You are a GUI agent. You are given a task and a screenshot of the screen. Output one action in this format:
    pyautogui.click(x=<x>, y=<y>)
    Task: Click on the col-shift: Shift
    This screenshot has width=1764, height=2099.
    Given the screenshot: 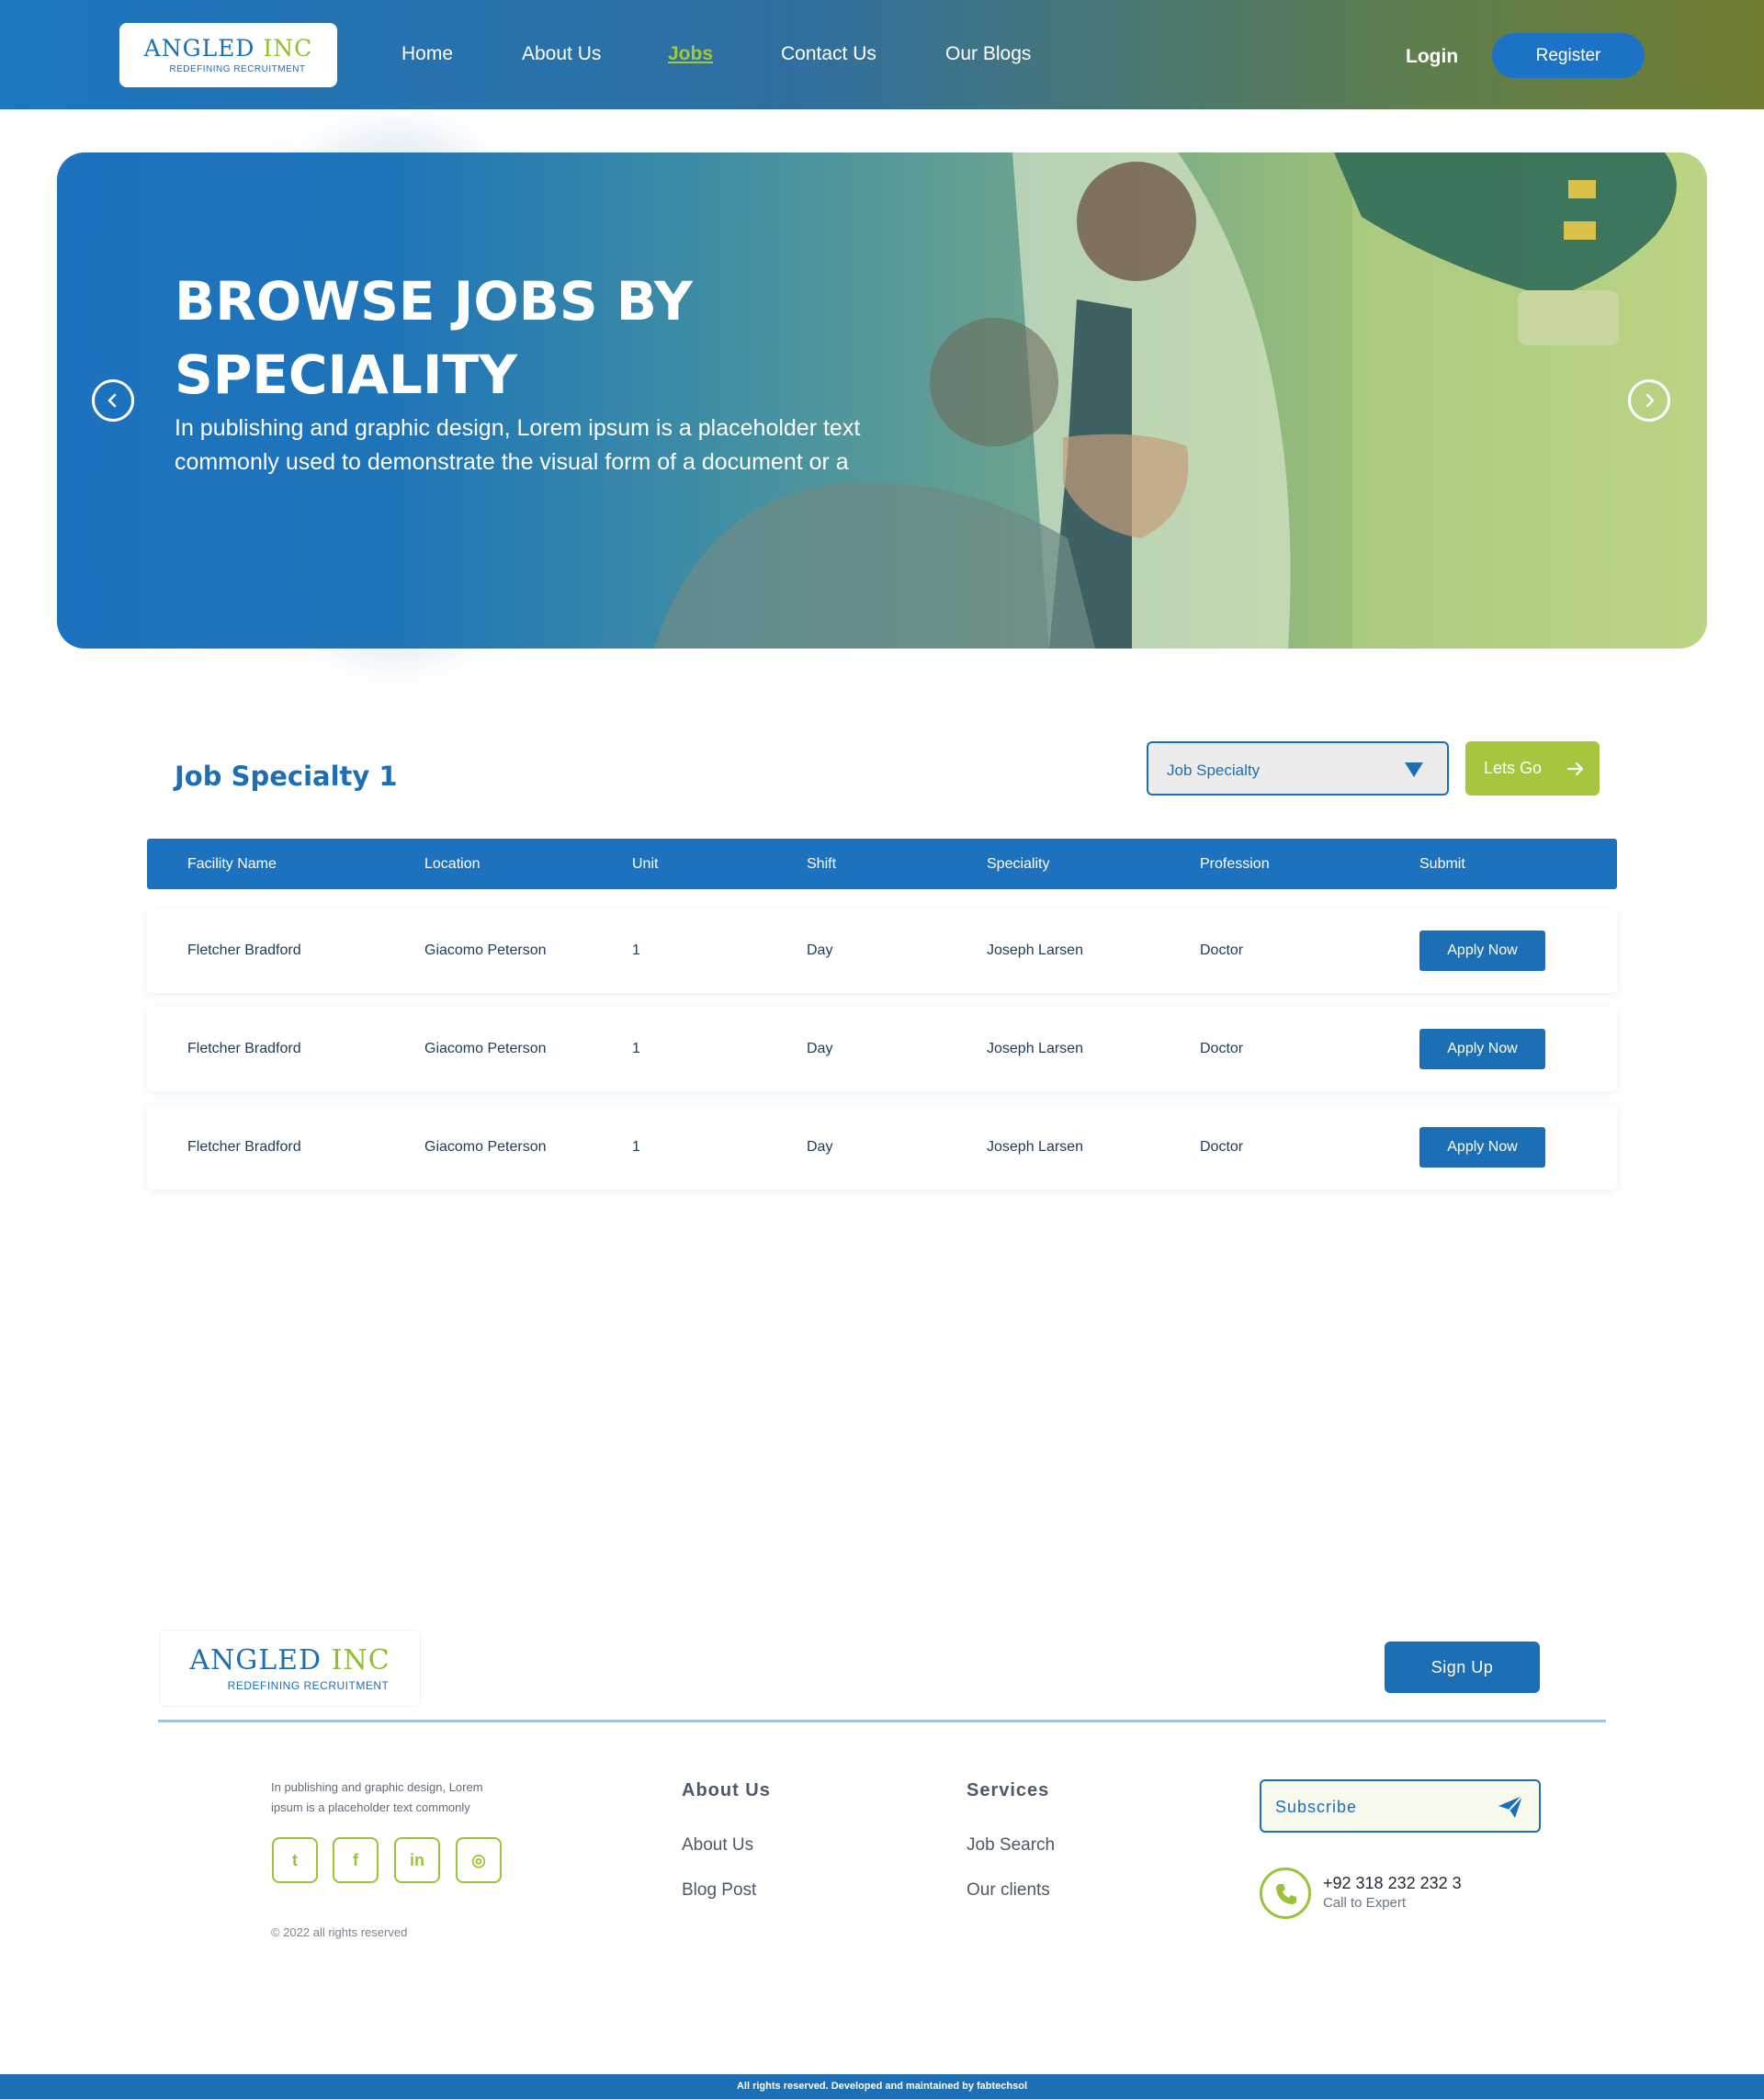 What is the action you would take?
    pyautogui.click(x=822, y=864)
    